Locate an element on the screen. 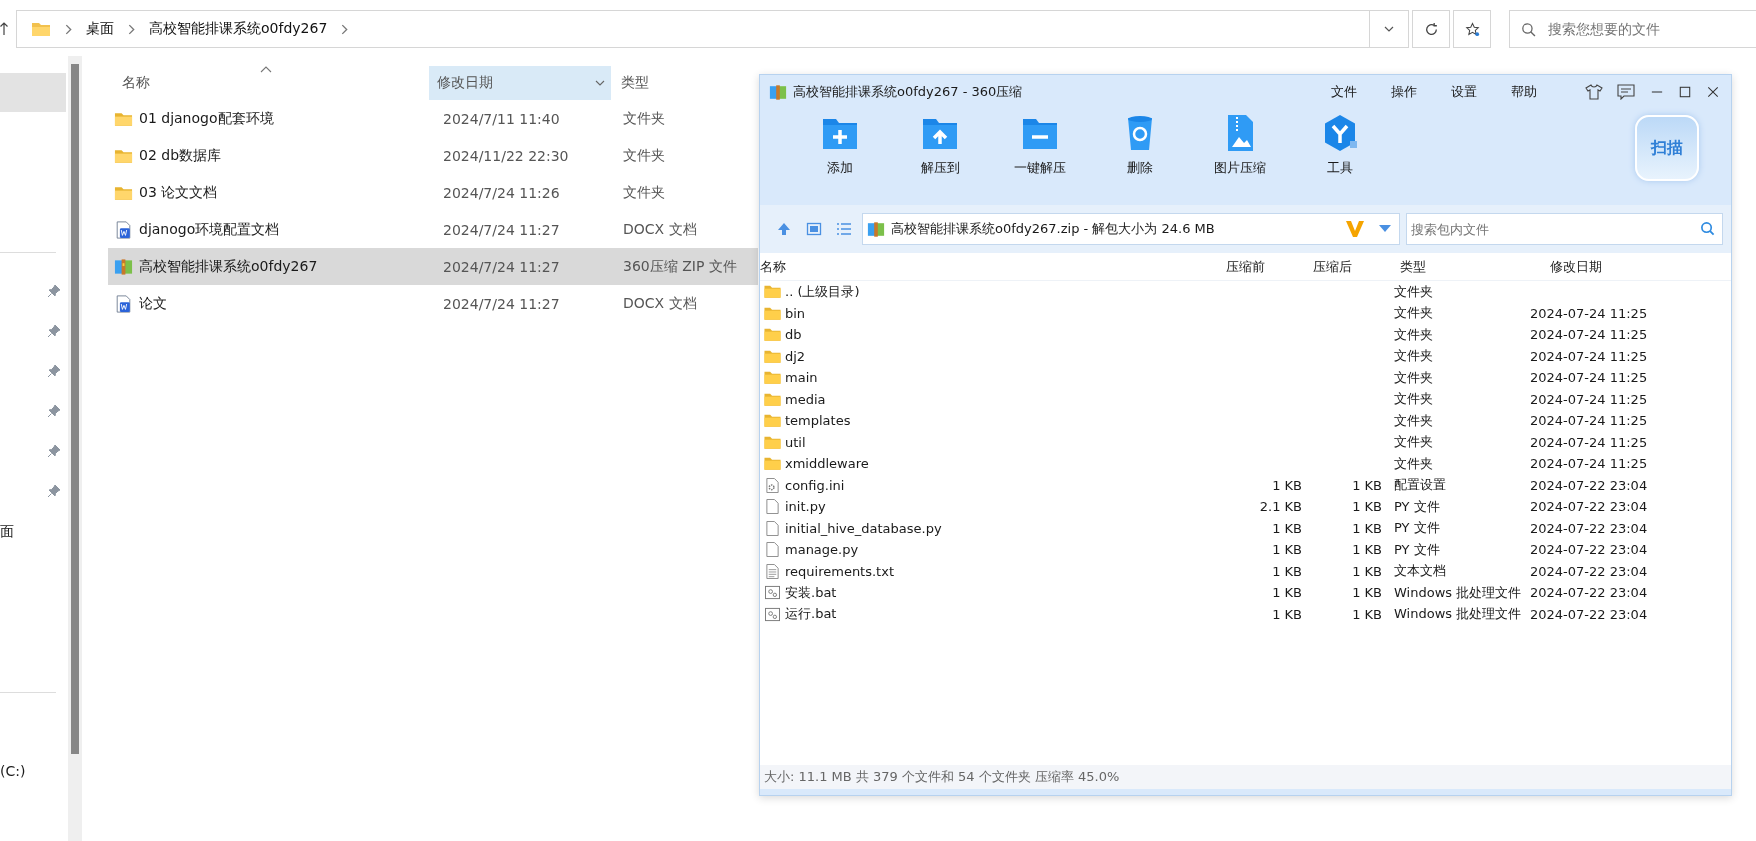 The width and height of the screenshot is (1756, 841). scrollbar is located at coordinates (75, 448).